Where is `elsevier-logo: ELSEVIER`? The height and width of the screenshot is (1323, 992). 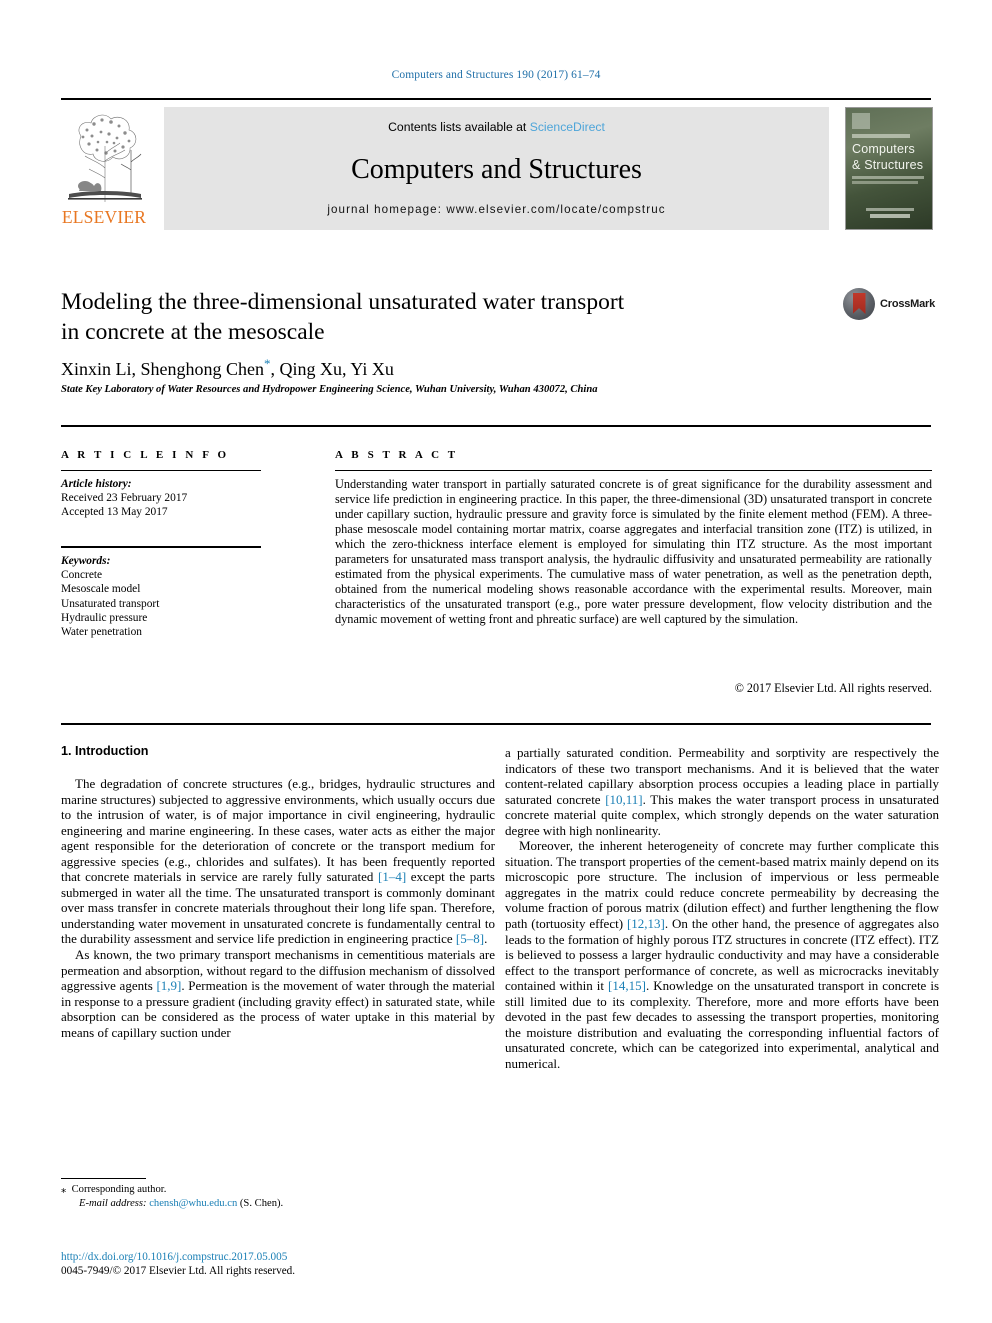
elsevier-logo: ELSEVIER is located at coordinates (104, 168).